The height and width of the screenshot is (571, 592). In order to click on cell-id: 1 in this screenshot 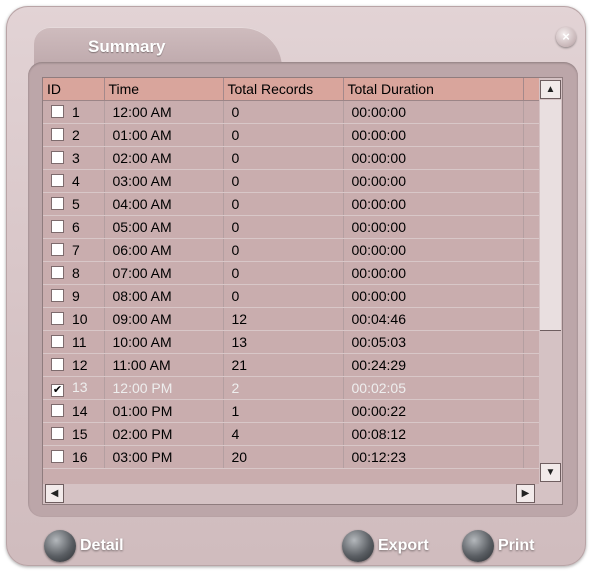, I will do `click(74, 112)`.